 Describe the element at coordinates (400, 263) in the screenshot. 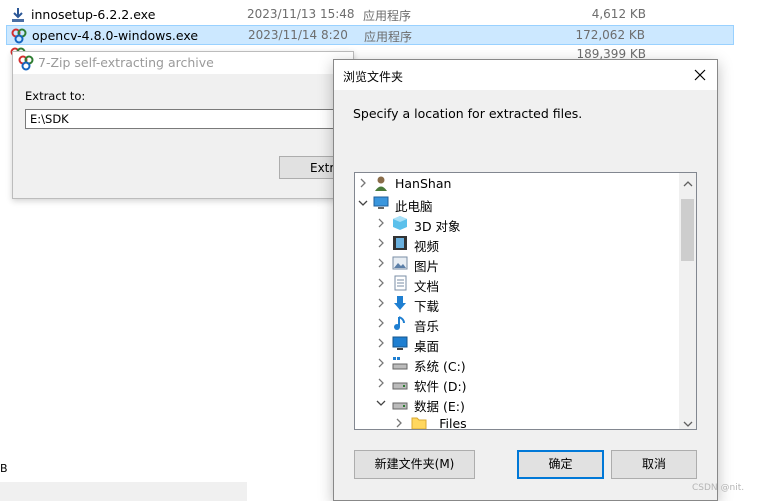

I see `pictures-icon` at that location.